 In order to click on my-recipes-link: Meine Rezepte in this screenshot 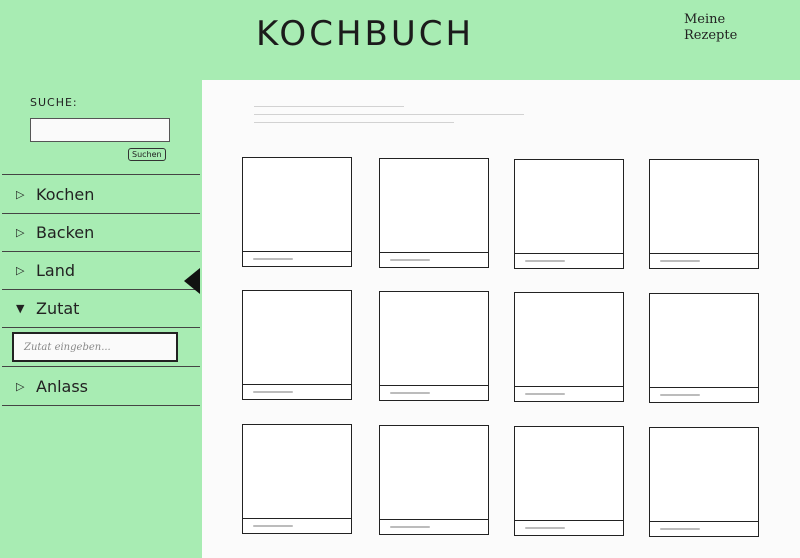, I will do `click(714, 28)`.